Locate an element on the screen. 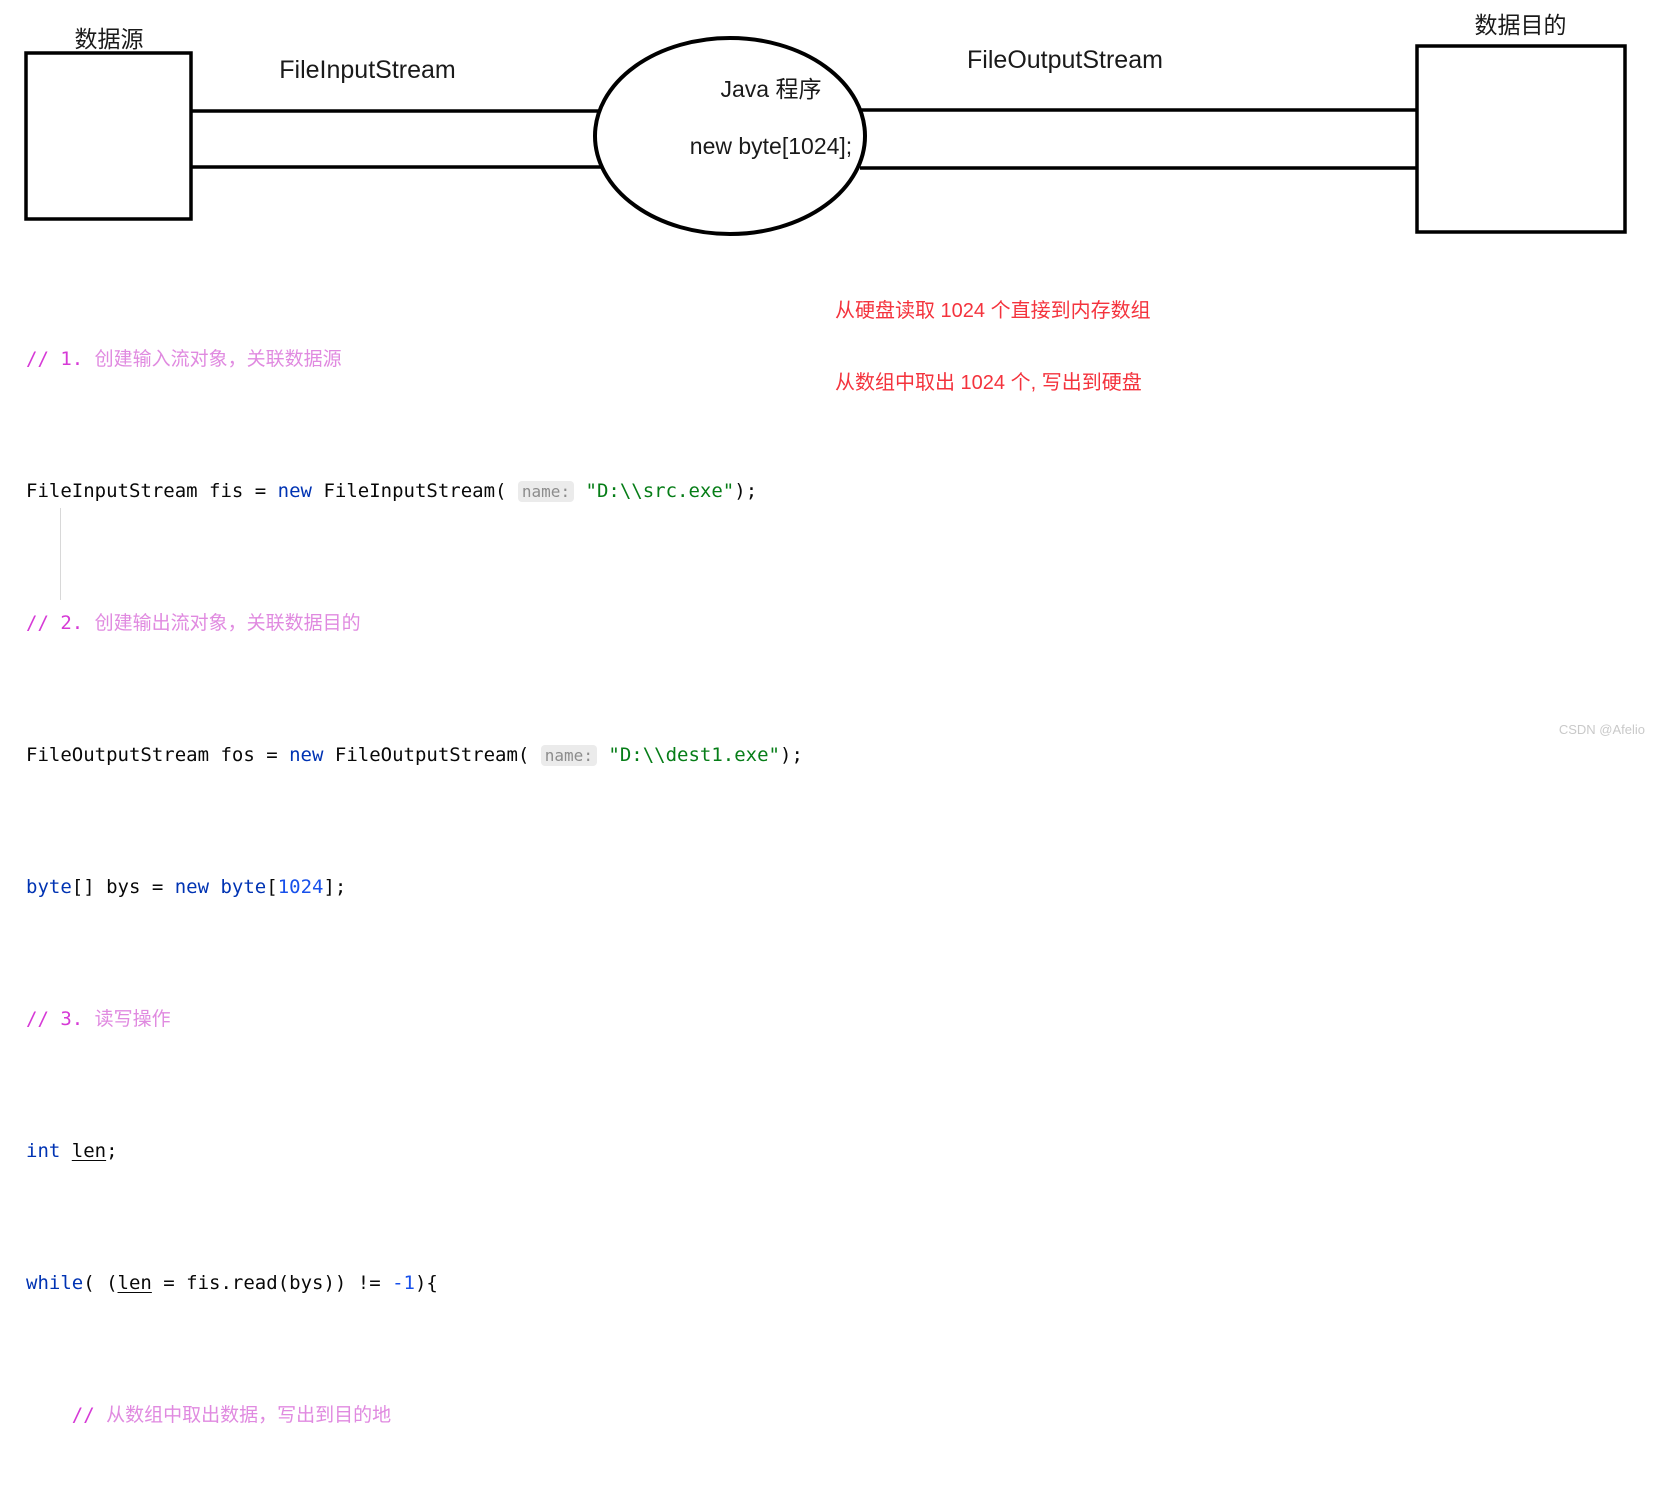  diagram-shapes is located at coordinates (825, 136).